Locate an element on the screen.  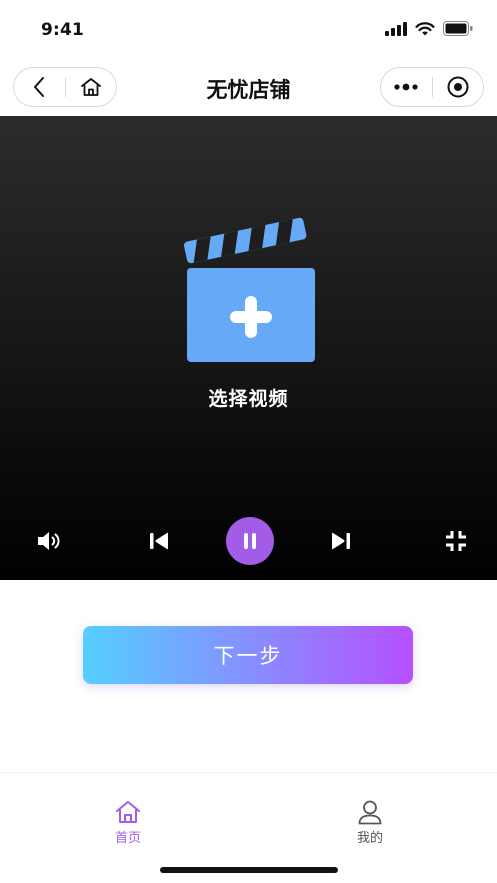
tab-mine-label: 我的 is located at coordinates (369, 838).